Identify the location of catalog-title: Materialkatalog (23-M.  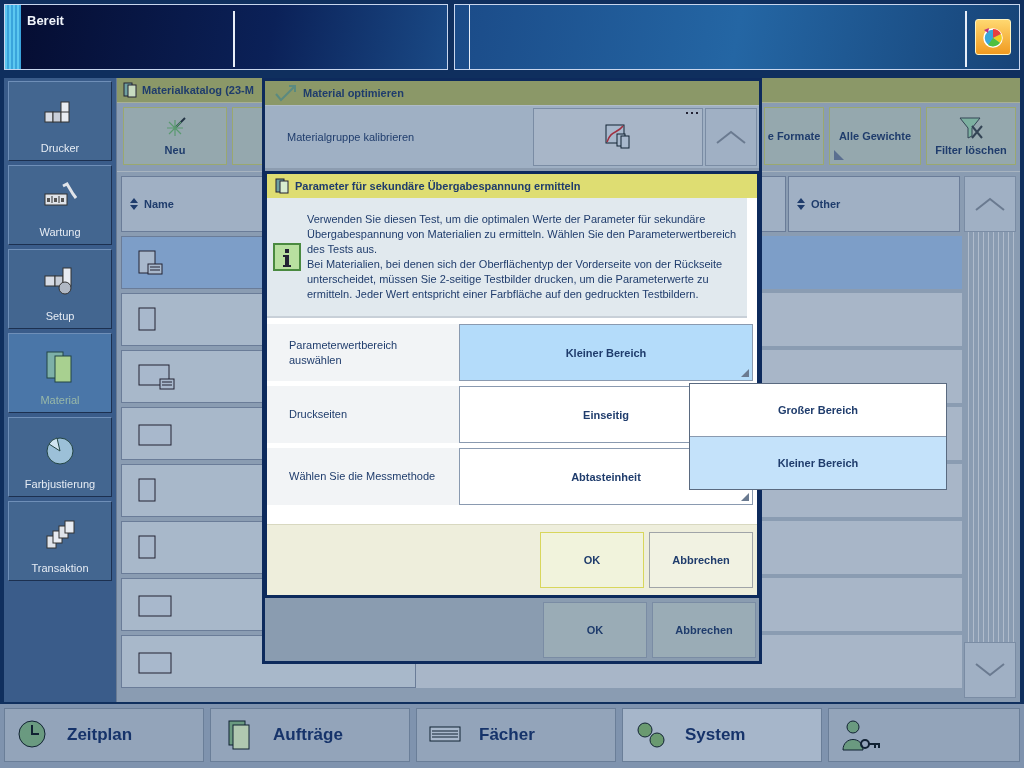
(198, 89).